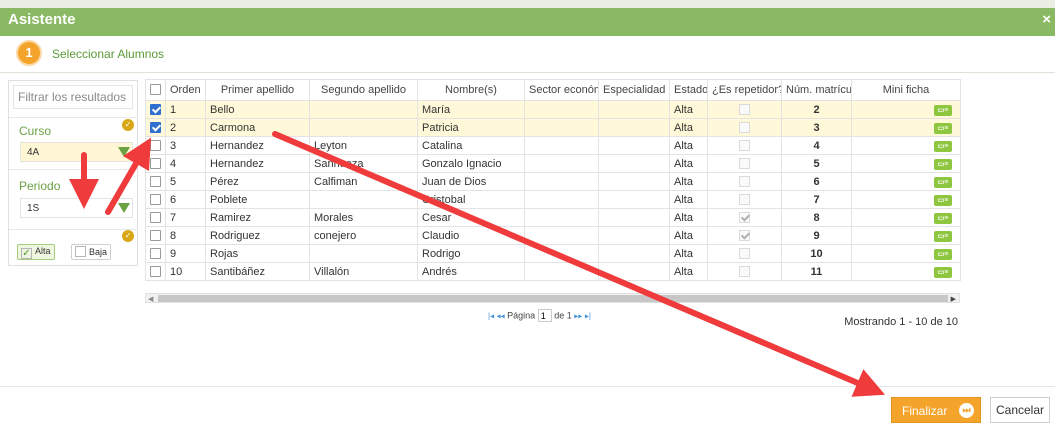 This screenshot has width=1055, height=440. Describe the element at coordinates (128, 125) in the screenshot. I see `curso-check-icon: ✓` at that location.